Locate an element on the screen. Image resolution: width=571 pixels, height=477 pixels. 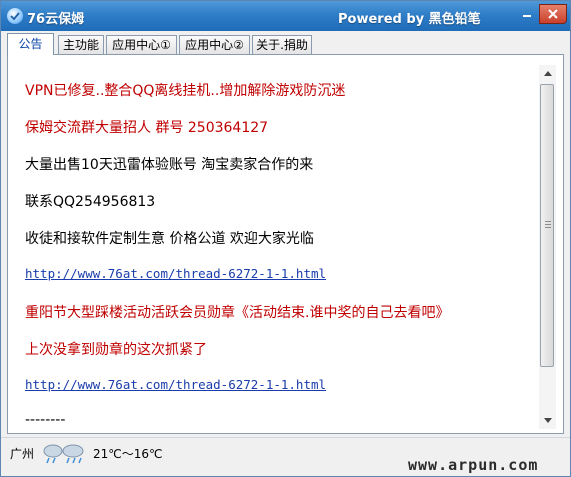
window-title: 76云保姆 is located at coordinates (56, 19).